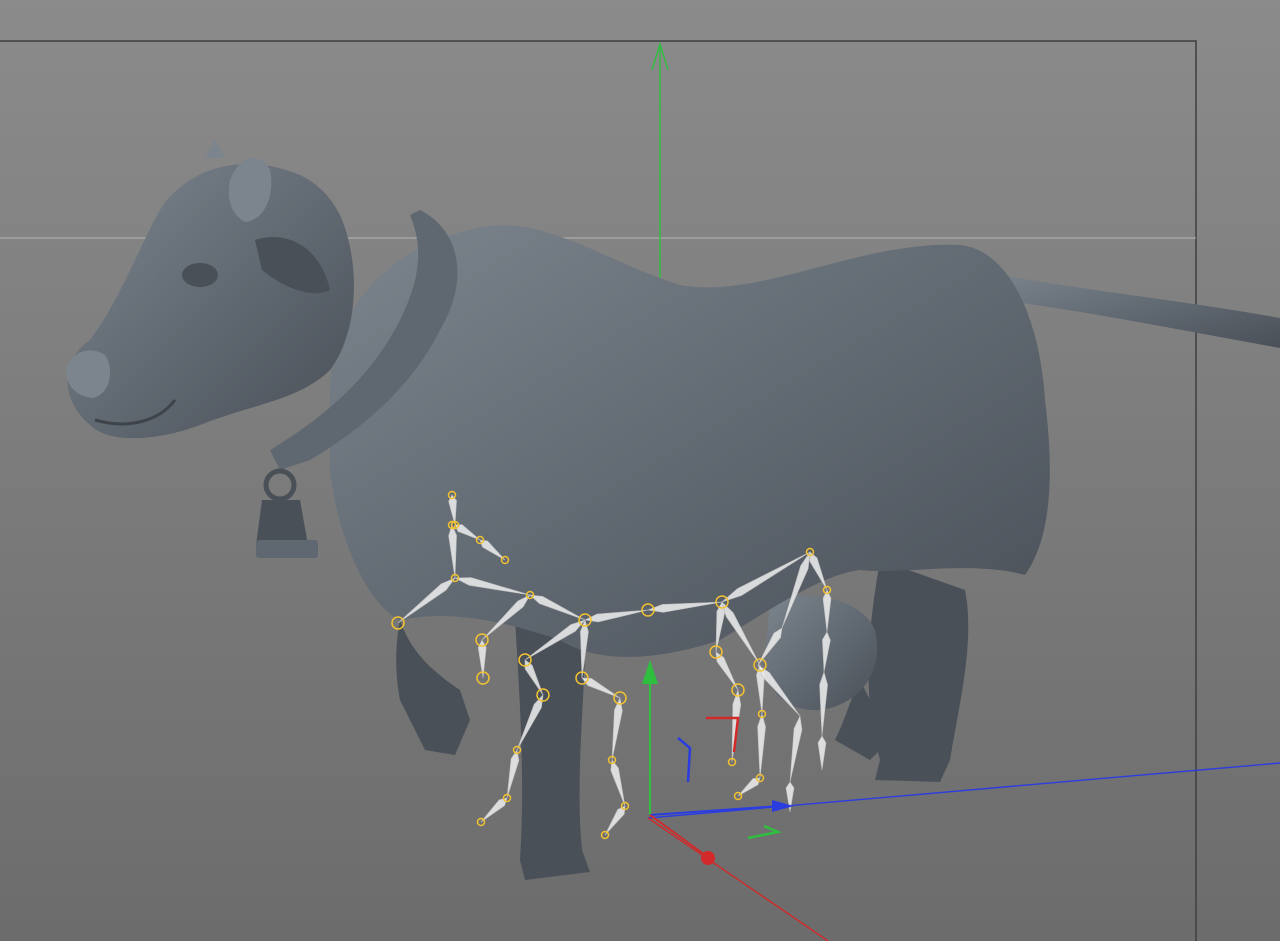 This screenshot has height=941, width=1280. I want to click on cow-eye, so click(200, 275).